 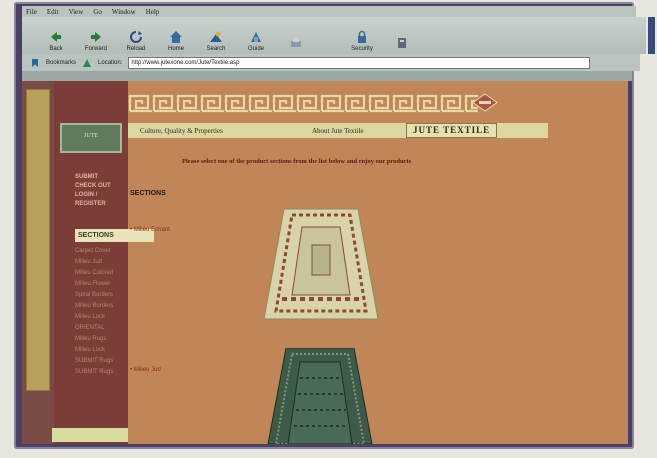 What do you see at coordinates (76, 12) in the screenshot?
I see `menu-view: View` at bounding box center [76, 12].